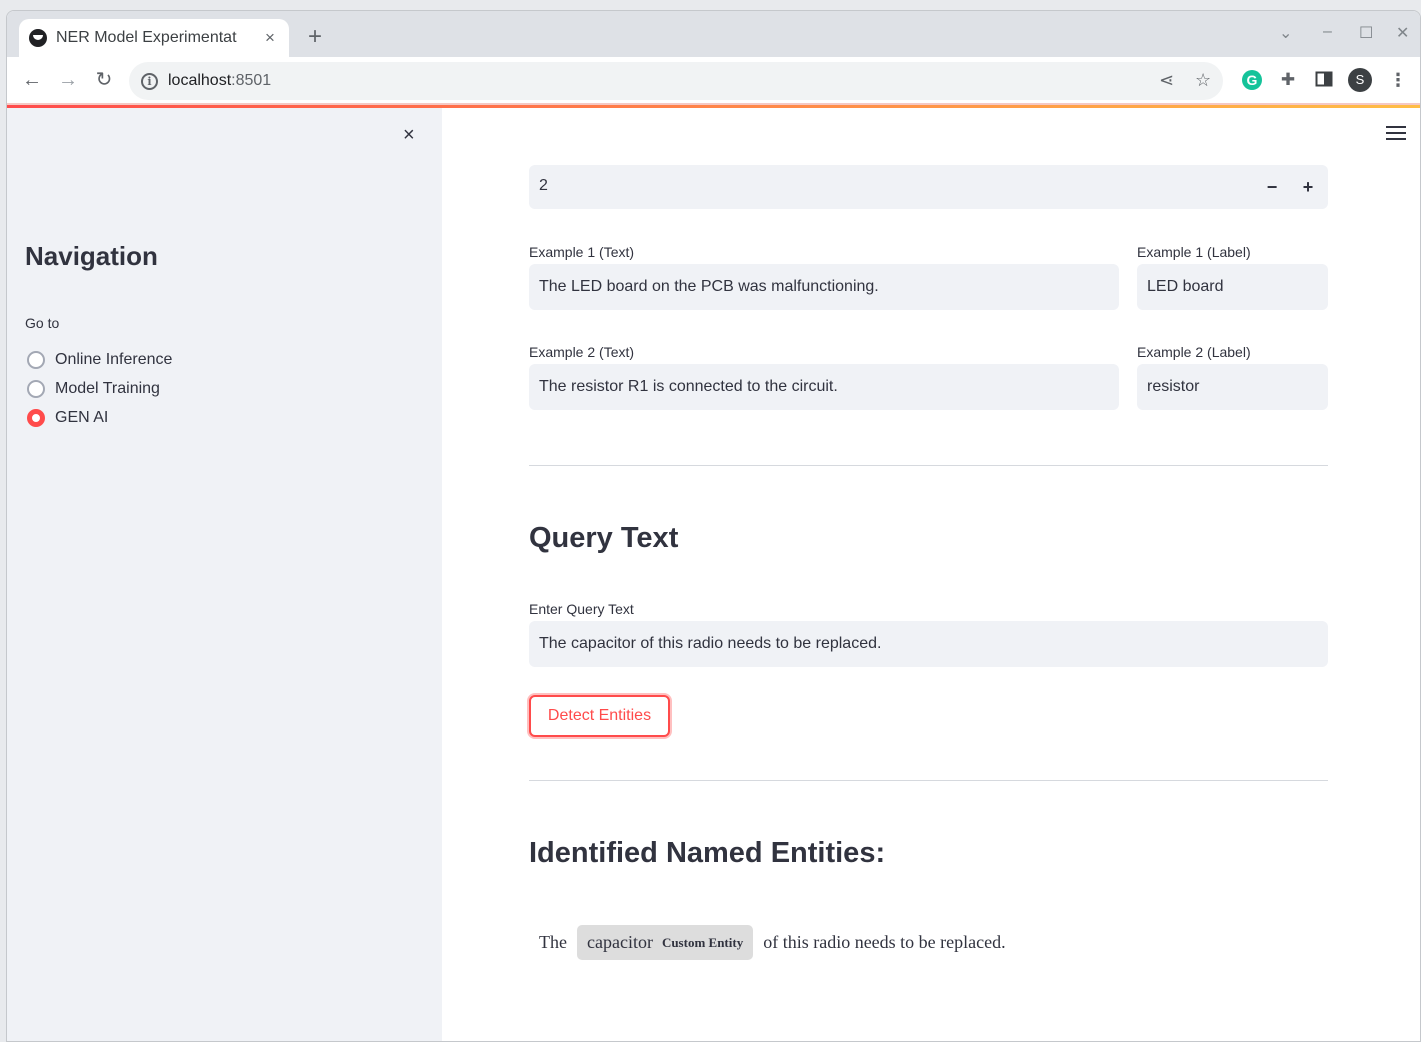 Image resolution: width=1421 pixels, height=1042 pixels. Describe the element at coordinates (1232, 287) in the screenshot. I see `example-1-entity-input: LED board` at that location.